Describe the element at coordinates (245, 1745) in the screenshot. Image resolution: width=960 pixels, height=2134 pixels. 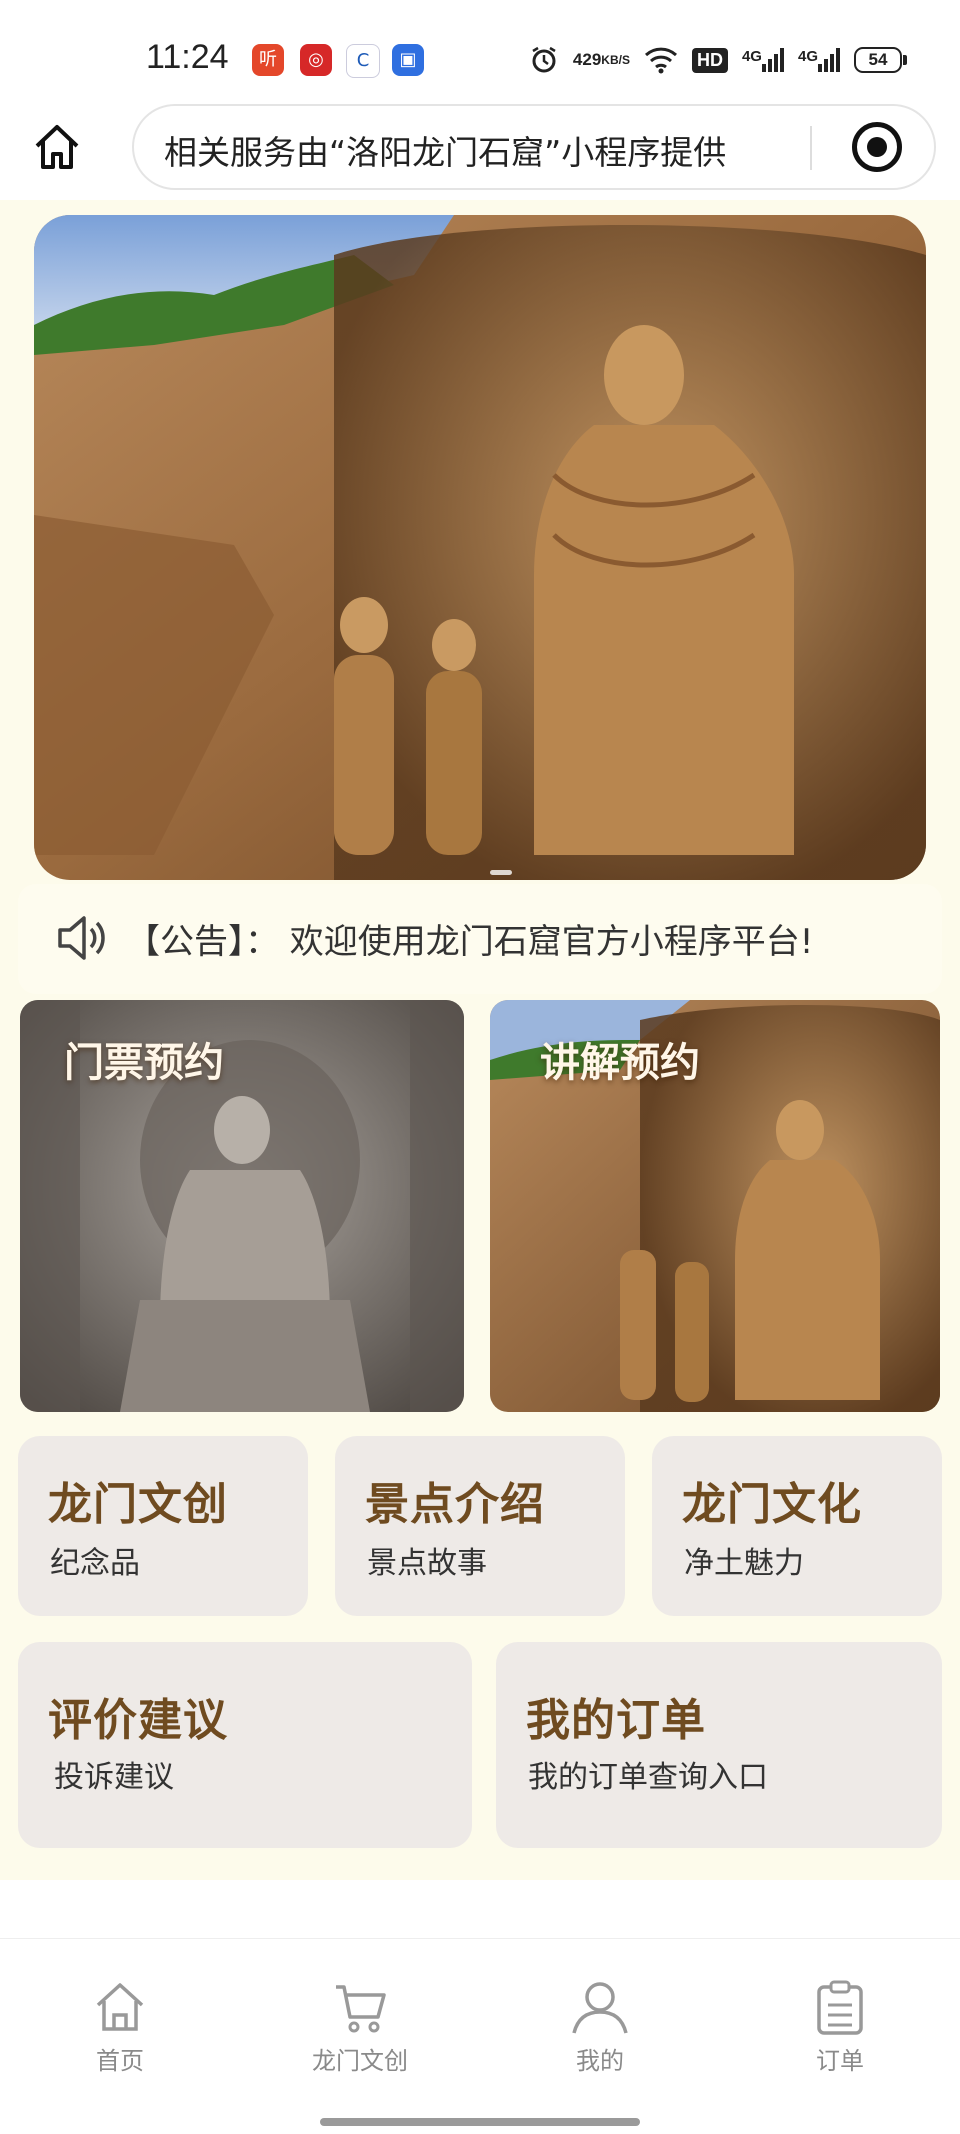
I see `feedback-tile: 评价建议 投诉建议` at that location.